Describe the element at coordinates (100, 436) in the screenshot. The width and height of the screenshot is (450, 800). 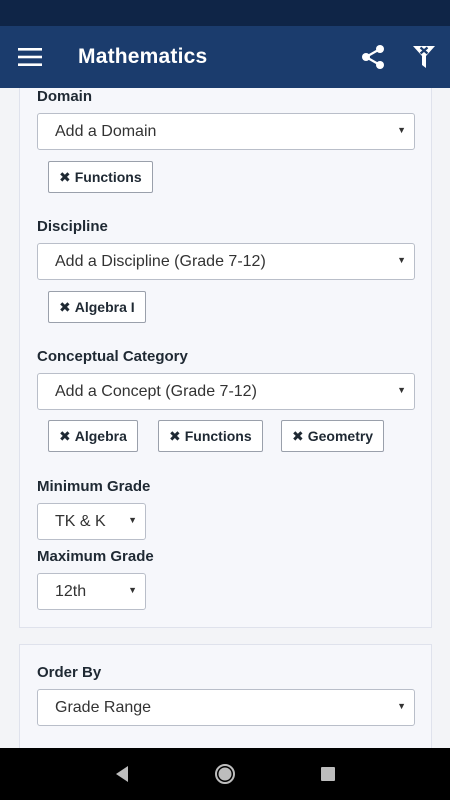
I see `chip-label: Algebra` at that location.